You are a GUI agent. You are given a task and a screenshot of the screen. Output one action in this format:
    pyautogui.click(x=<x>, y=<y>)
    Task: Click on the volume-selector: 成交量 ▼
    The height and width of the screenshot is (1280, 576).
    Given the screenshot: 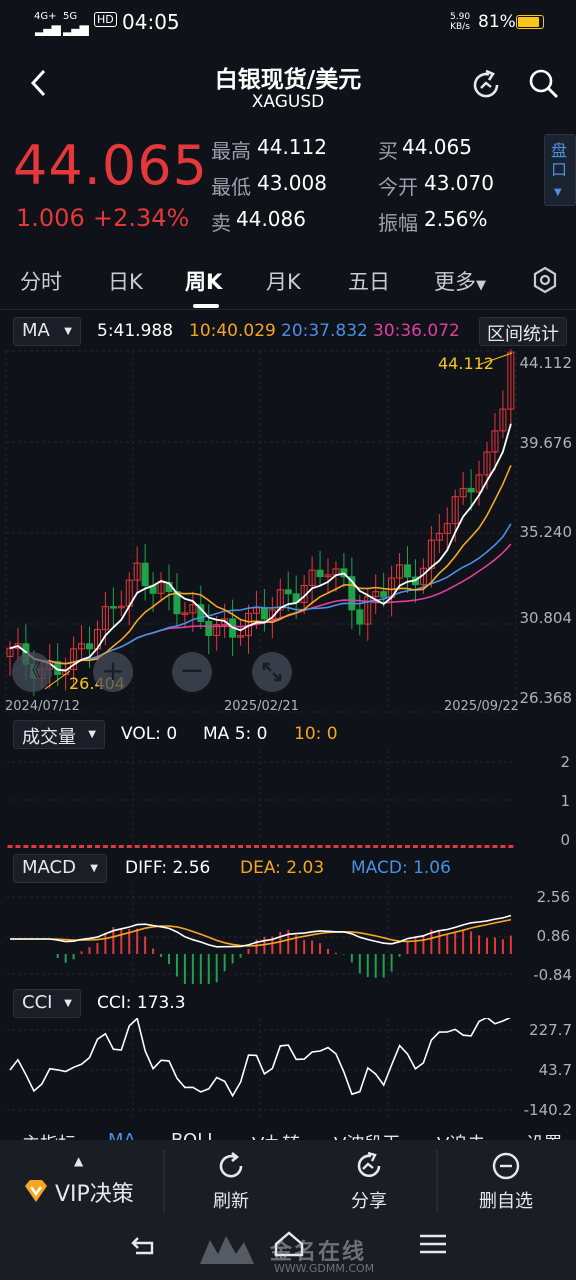 What is the action you would take?
    pyautogui.click(x=59, y=734)
    